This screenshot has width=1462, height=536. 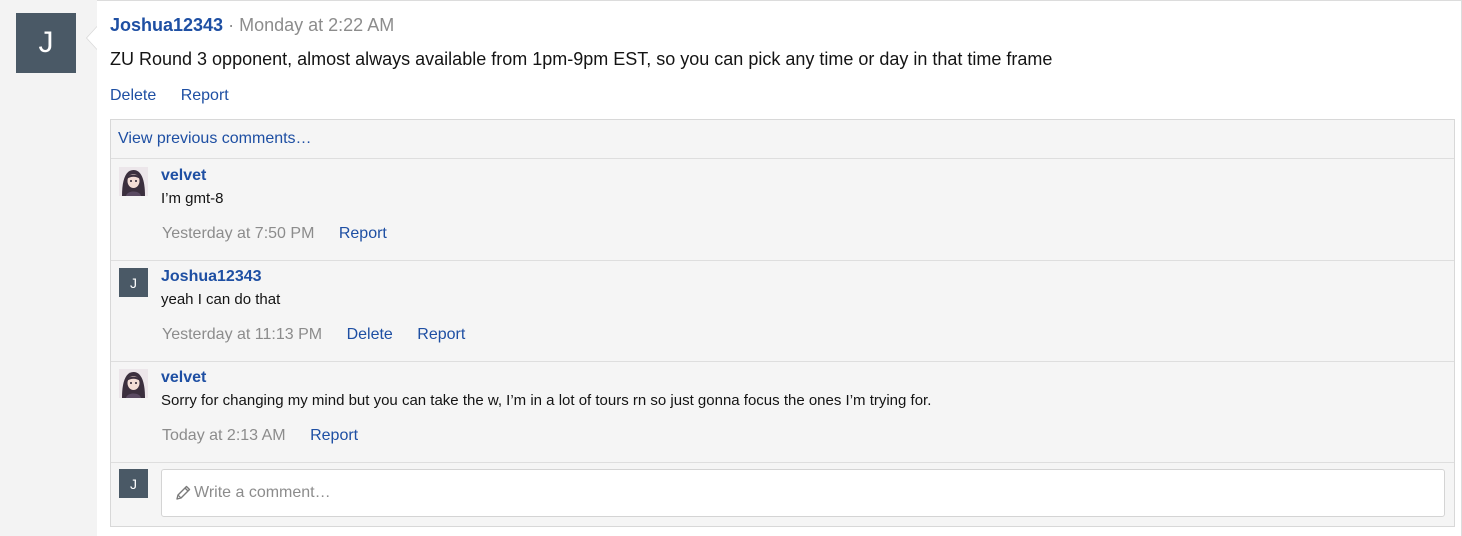 I want to click on comment-text: I’m gmt-8, so click(x=192, y=198).